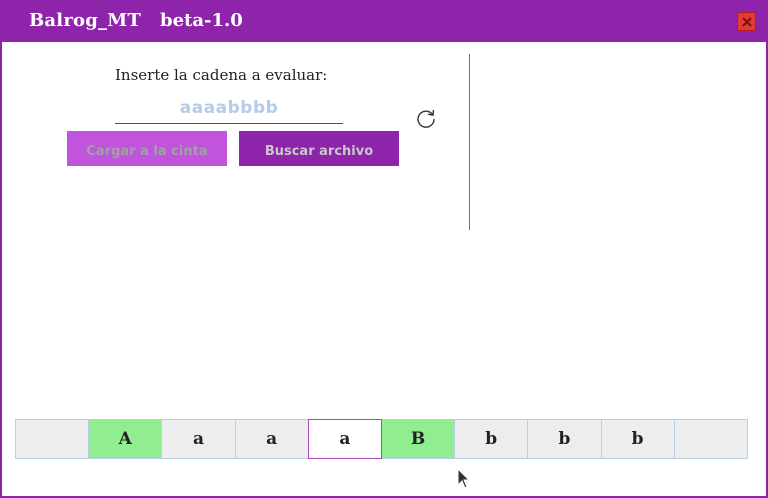 The width and height of the screenshot is (768, 498). Describe the element at coordinates (147, 148) in the screenshot. I see `load-tape-button: Cargar a la cinta` at that location.